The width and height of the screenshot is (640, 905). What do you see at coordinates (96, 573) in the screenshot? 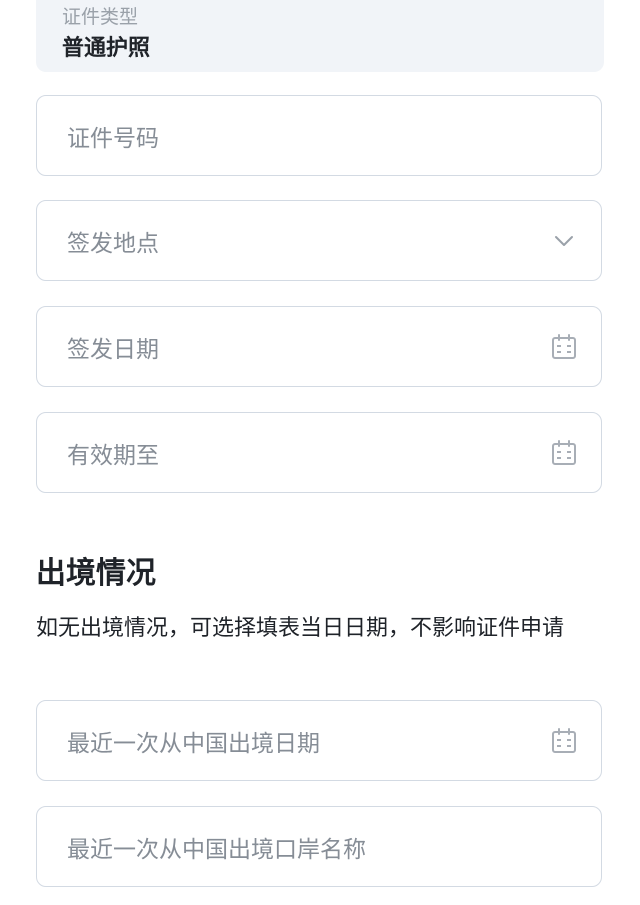
I see `exit-section-title: 出境情况` at bounding box center [96, 573].